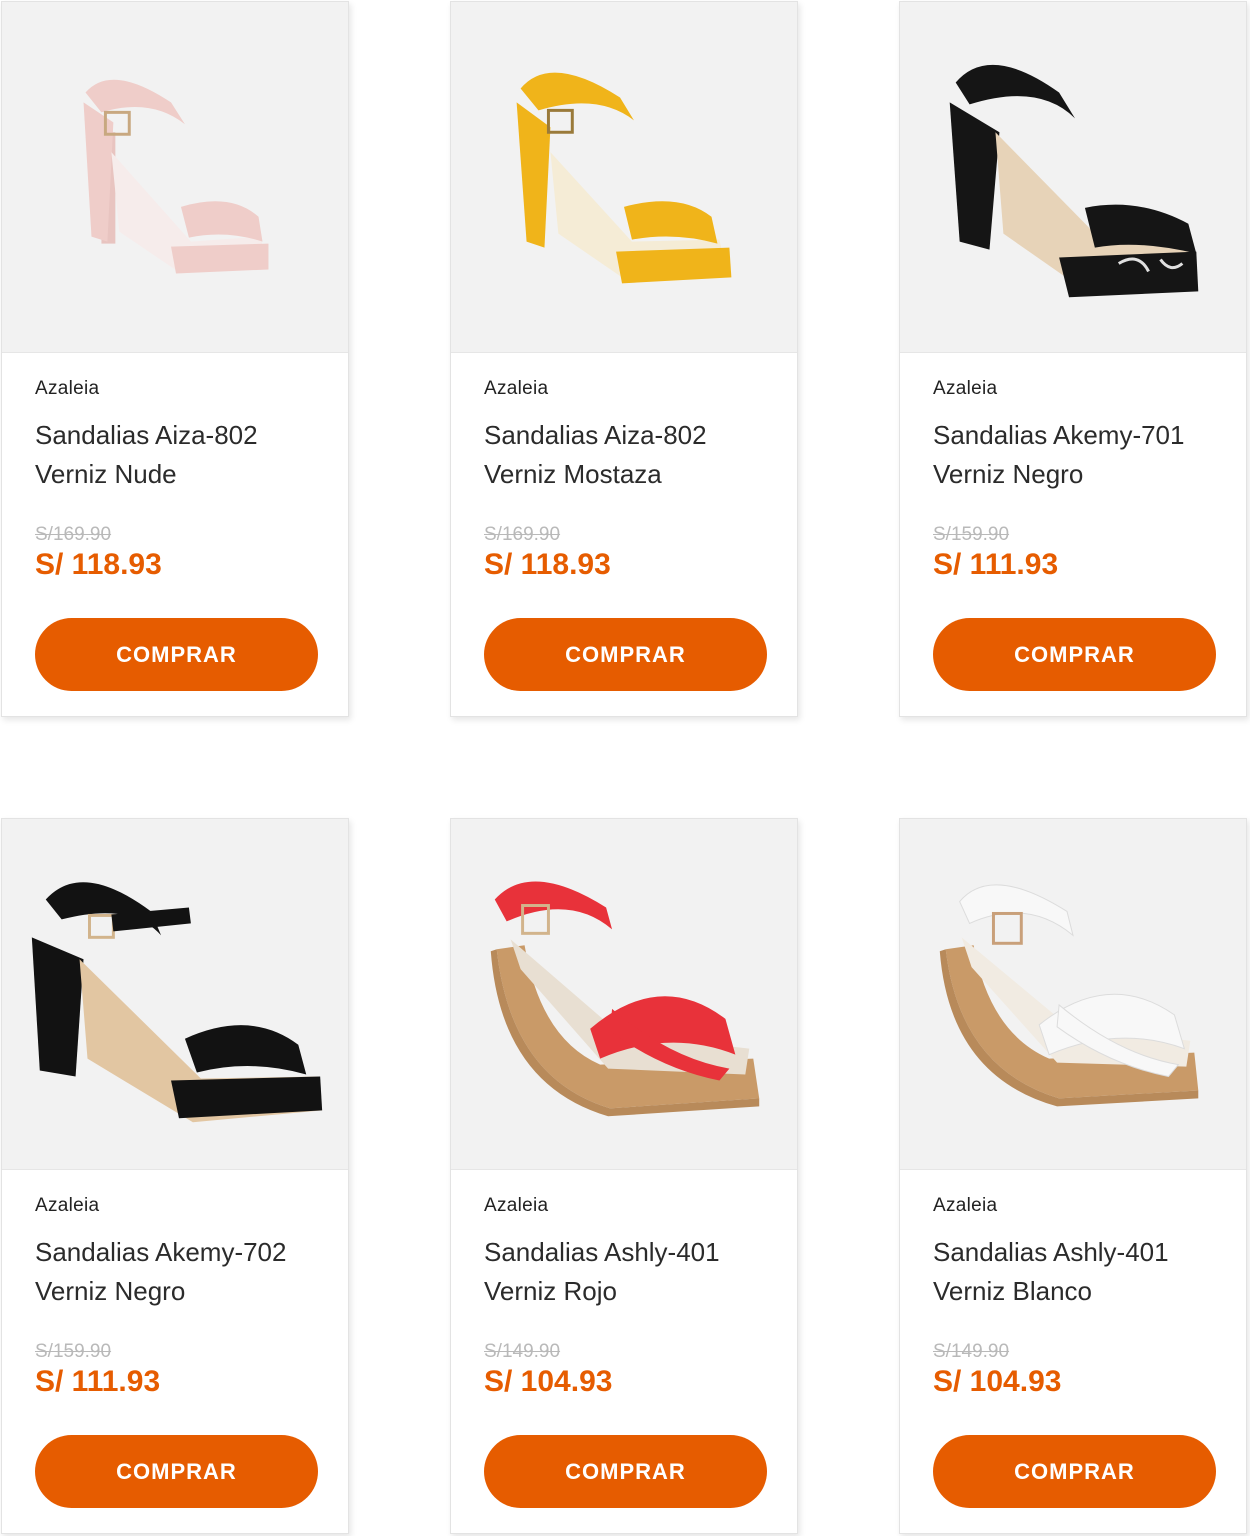 This screenshot has width=1250, height=1536. What do you see at coordinates (634, 455) in the screenshot?
I see `product-name: Sandalias Aiza-802 Verniz Mostaza` at bounding box center [634, 455].